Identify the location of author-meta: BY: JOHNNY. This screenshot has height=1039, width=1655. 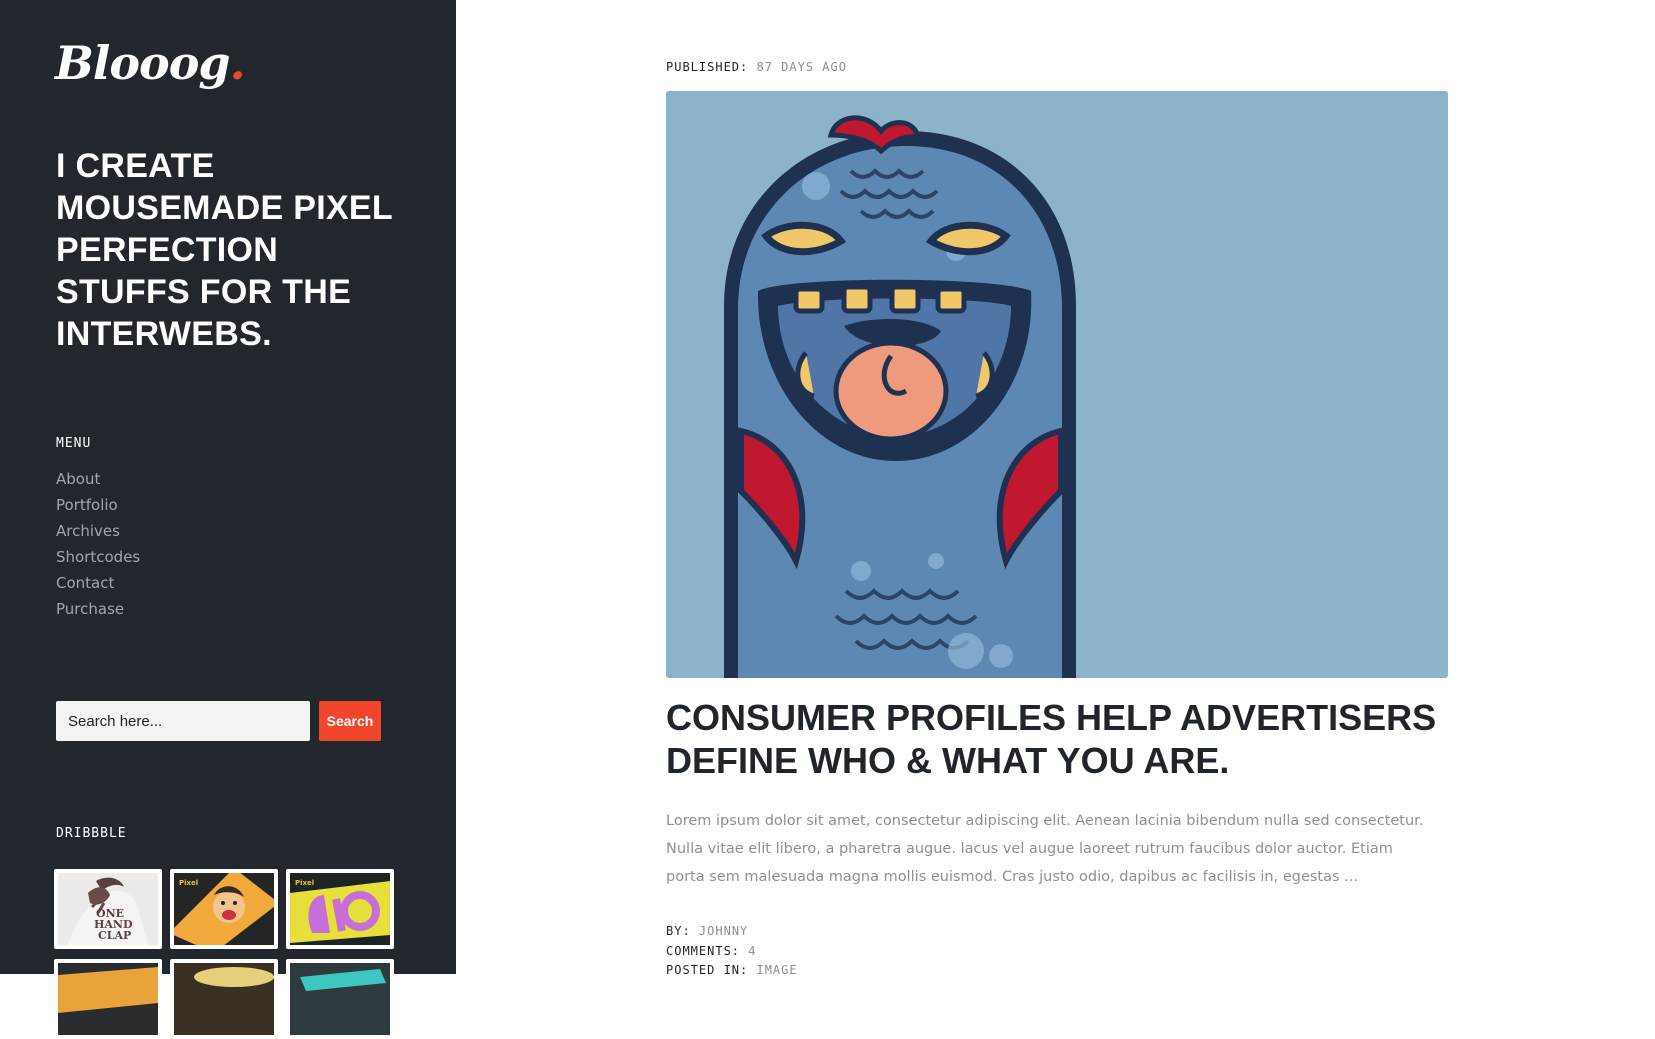
(707, 931).